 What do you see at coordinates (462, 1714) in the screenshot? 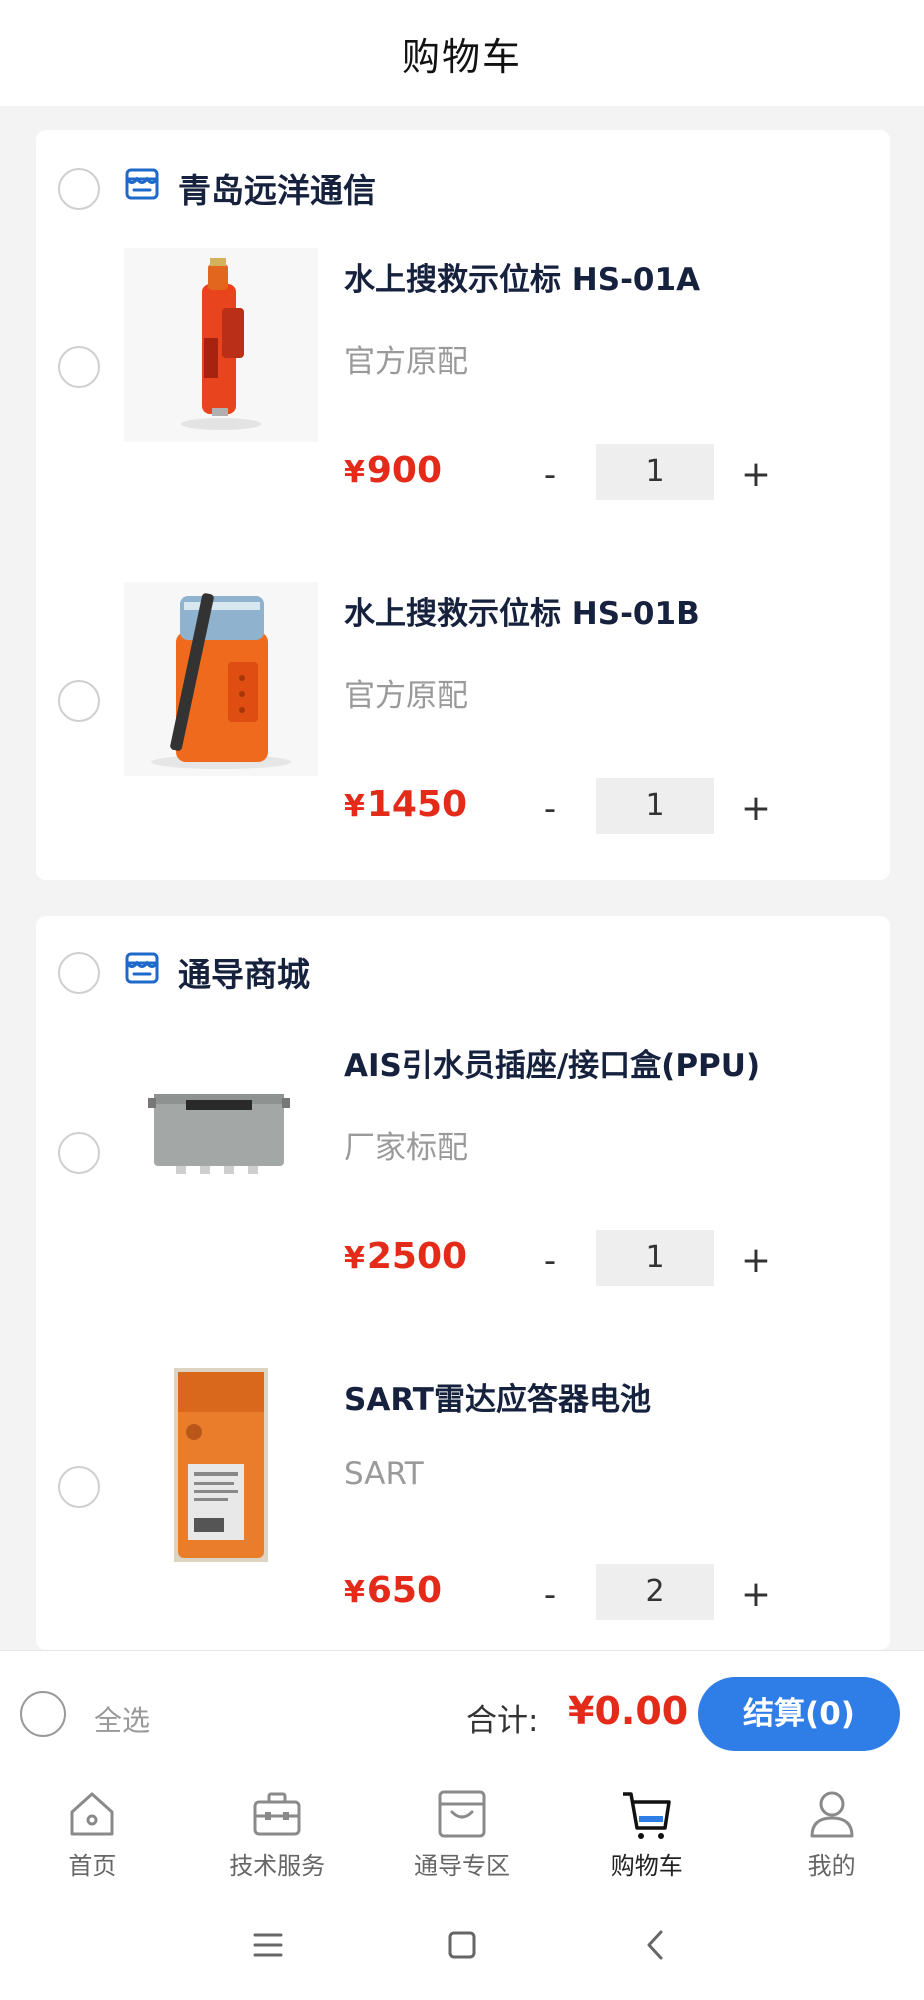
I see `checkout-bar: 全选 合计: ¥0.00 结算(0)` at bounding box center [462, 1714].